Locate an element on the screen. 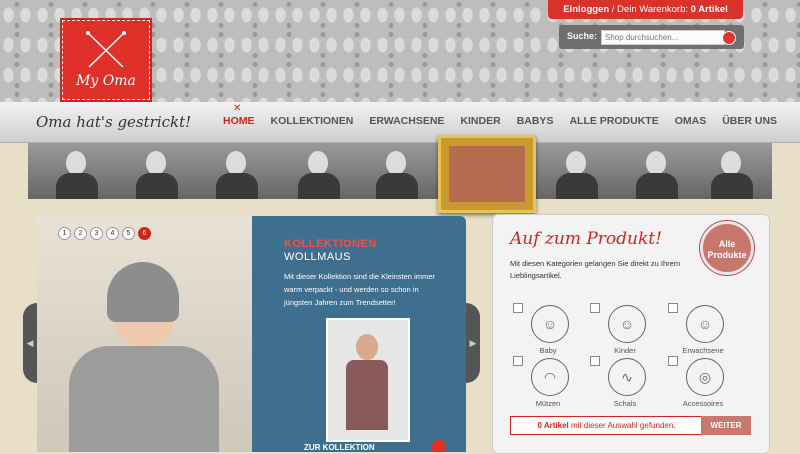  category-kinder: ☺ Kinder is located at coordinates (625, 333).